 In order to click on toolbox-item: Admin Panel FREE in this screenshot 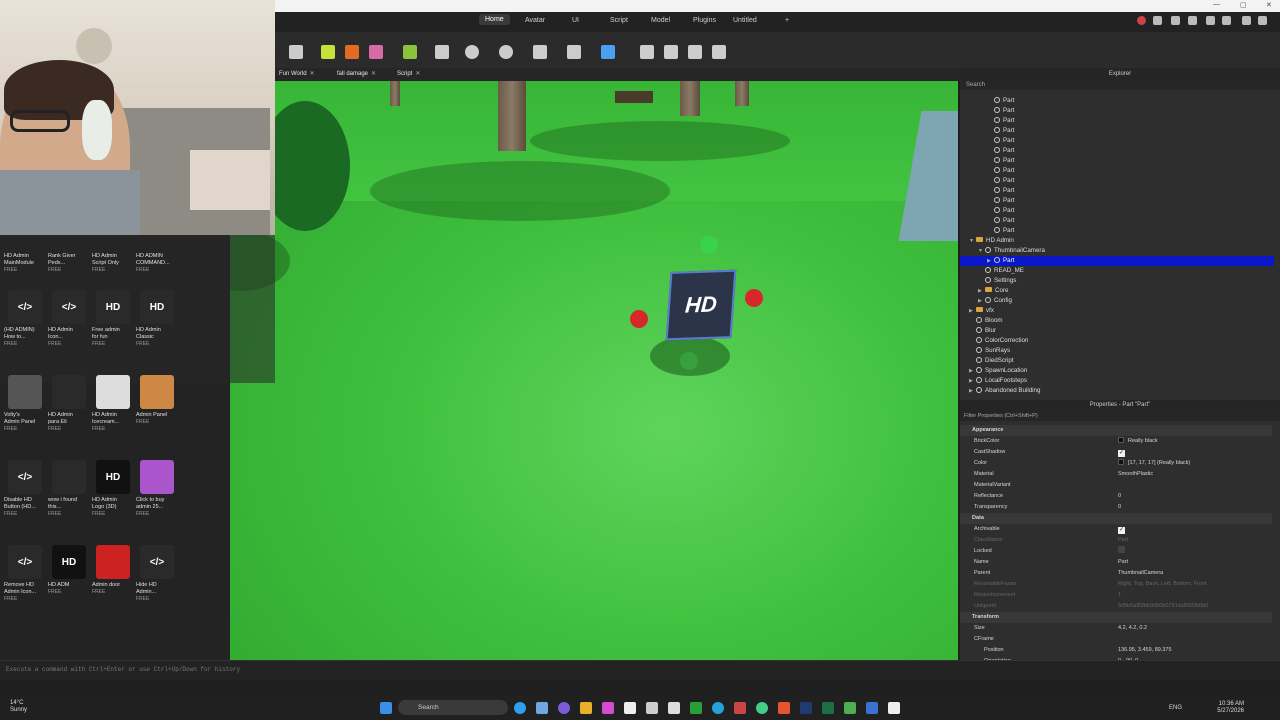, I will do `click(158, 400)`.